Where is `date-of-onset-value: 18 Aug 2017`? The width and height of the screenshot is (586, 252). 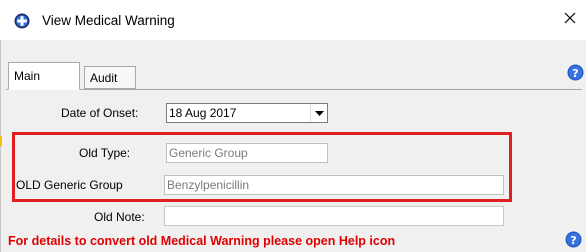 date-of-onset-value: 18 Aug 2017 is located at coordinates (203, 113).